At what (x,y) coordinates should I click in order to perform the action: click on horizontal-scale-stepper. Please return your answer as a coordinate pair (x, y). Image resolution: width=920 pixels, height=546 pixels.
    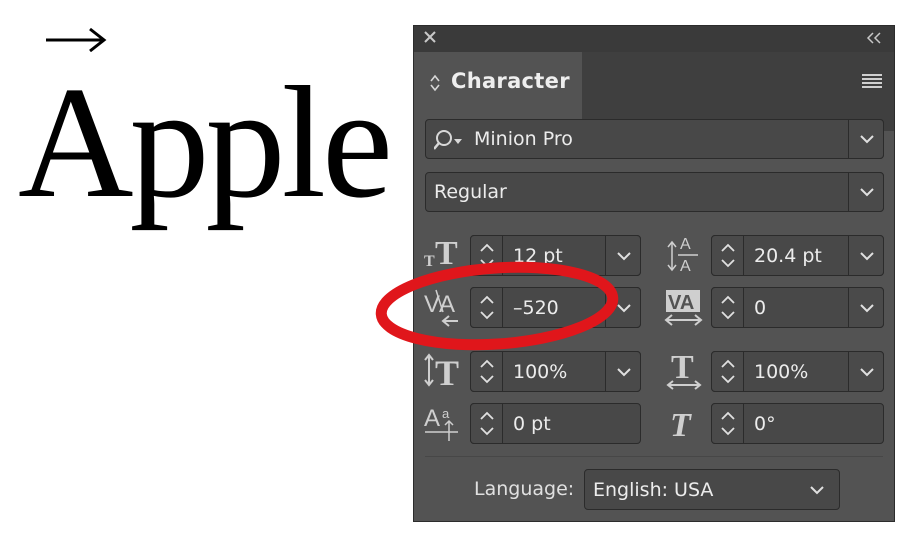
    Looking at the image, I should click on (727, 371).